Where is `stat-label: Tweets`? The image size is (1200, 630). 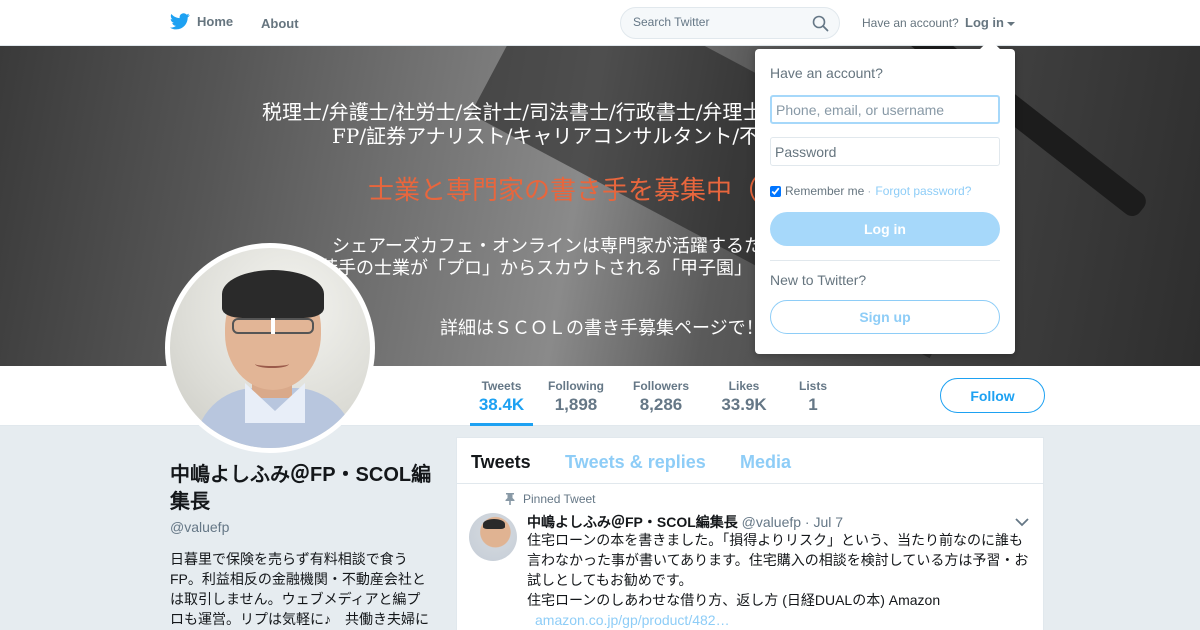 stat-label: Tweets is located at coordinates (501, 386).